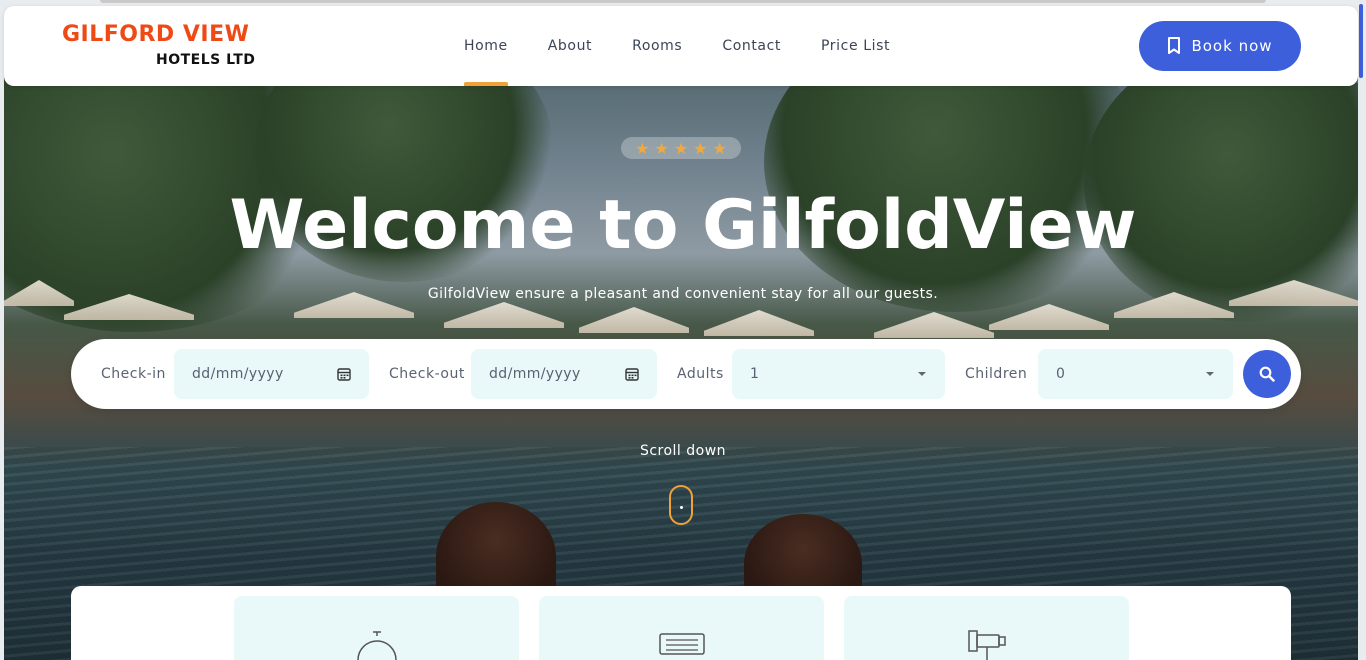 The image size is (1366, 660). Describe the element at coordinates (855, 46) in the screenshot. I see `nav-item-price-list: Price List` at that location.